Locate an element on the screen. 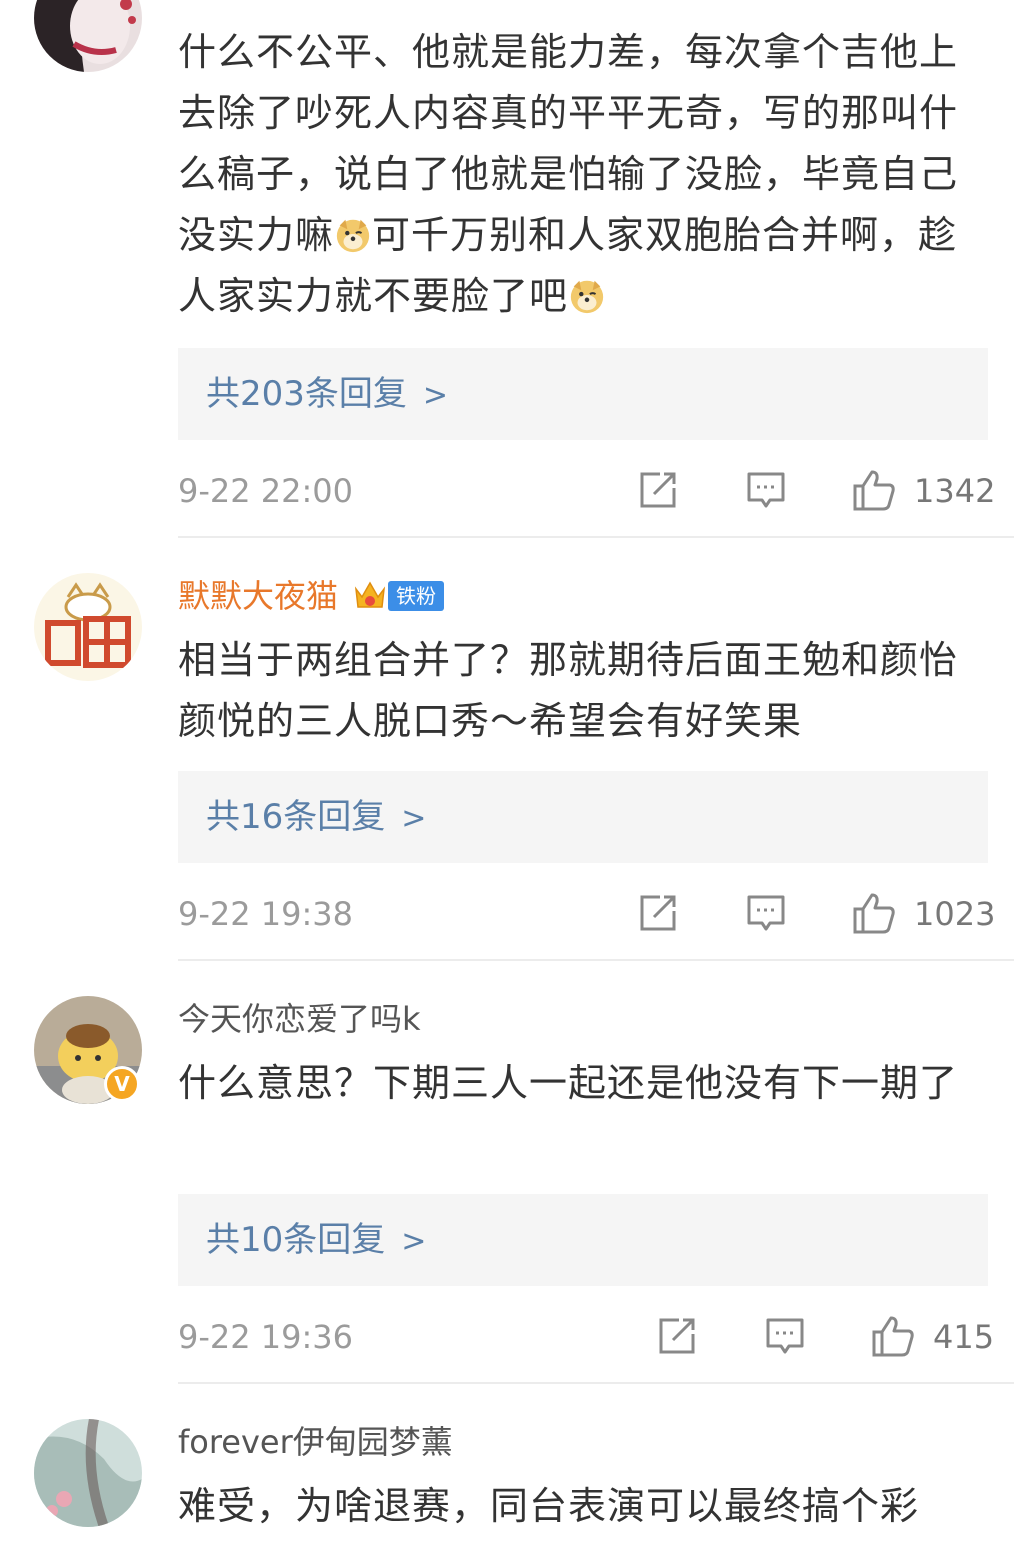 This screenshot has height=1557, width=1024. username: 默默大夜猫 铁粉 is located at coordinates (311, 596).